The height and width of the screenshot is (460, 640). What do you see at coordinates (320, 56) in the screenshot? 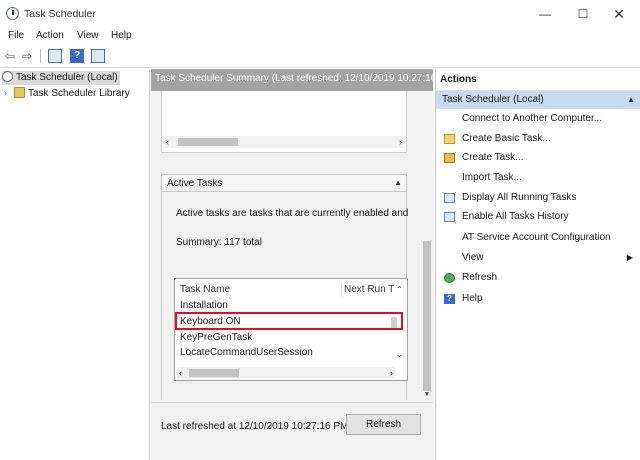
I see `toolbar: ⇦ ⇨ ?` at bounding box center [320, 56].